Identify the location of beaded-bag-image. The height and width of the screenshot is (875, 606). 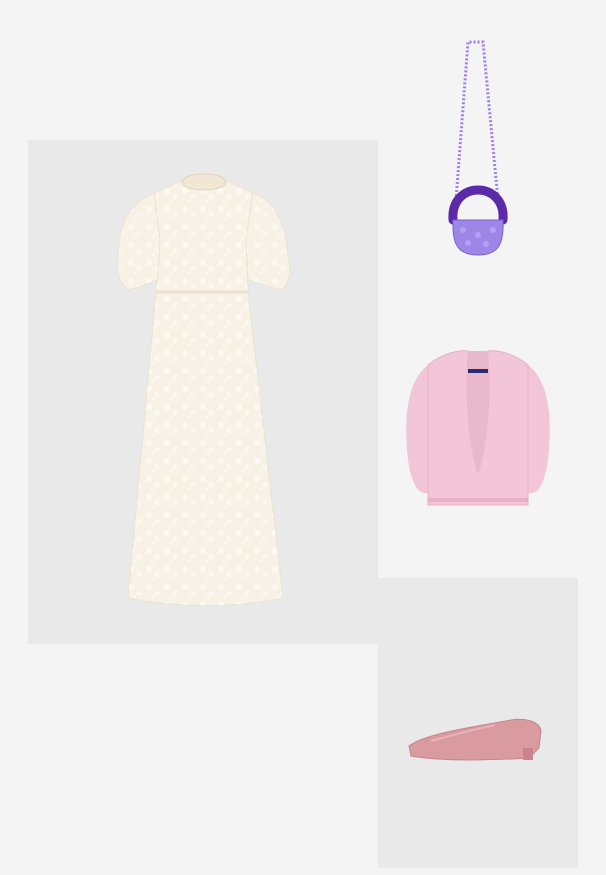
(478, 147).